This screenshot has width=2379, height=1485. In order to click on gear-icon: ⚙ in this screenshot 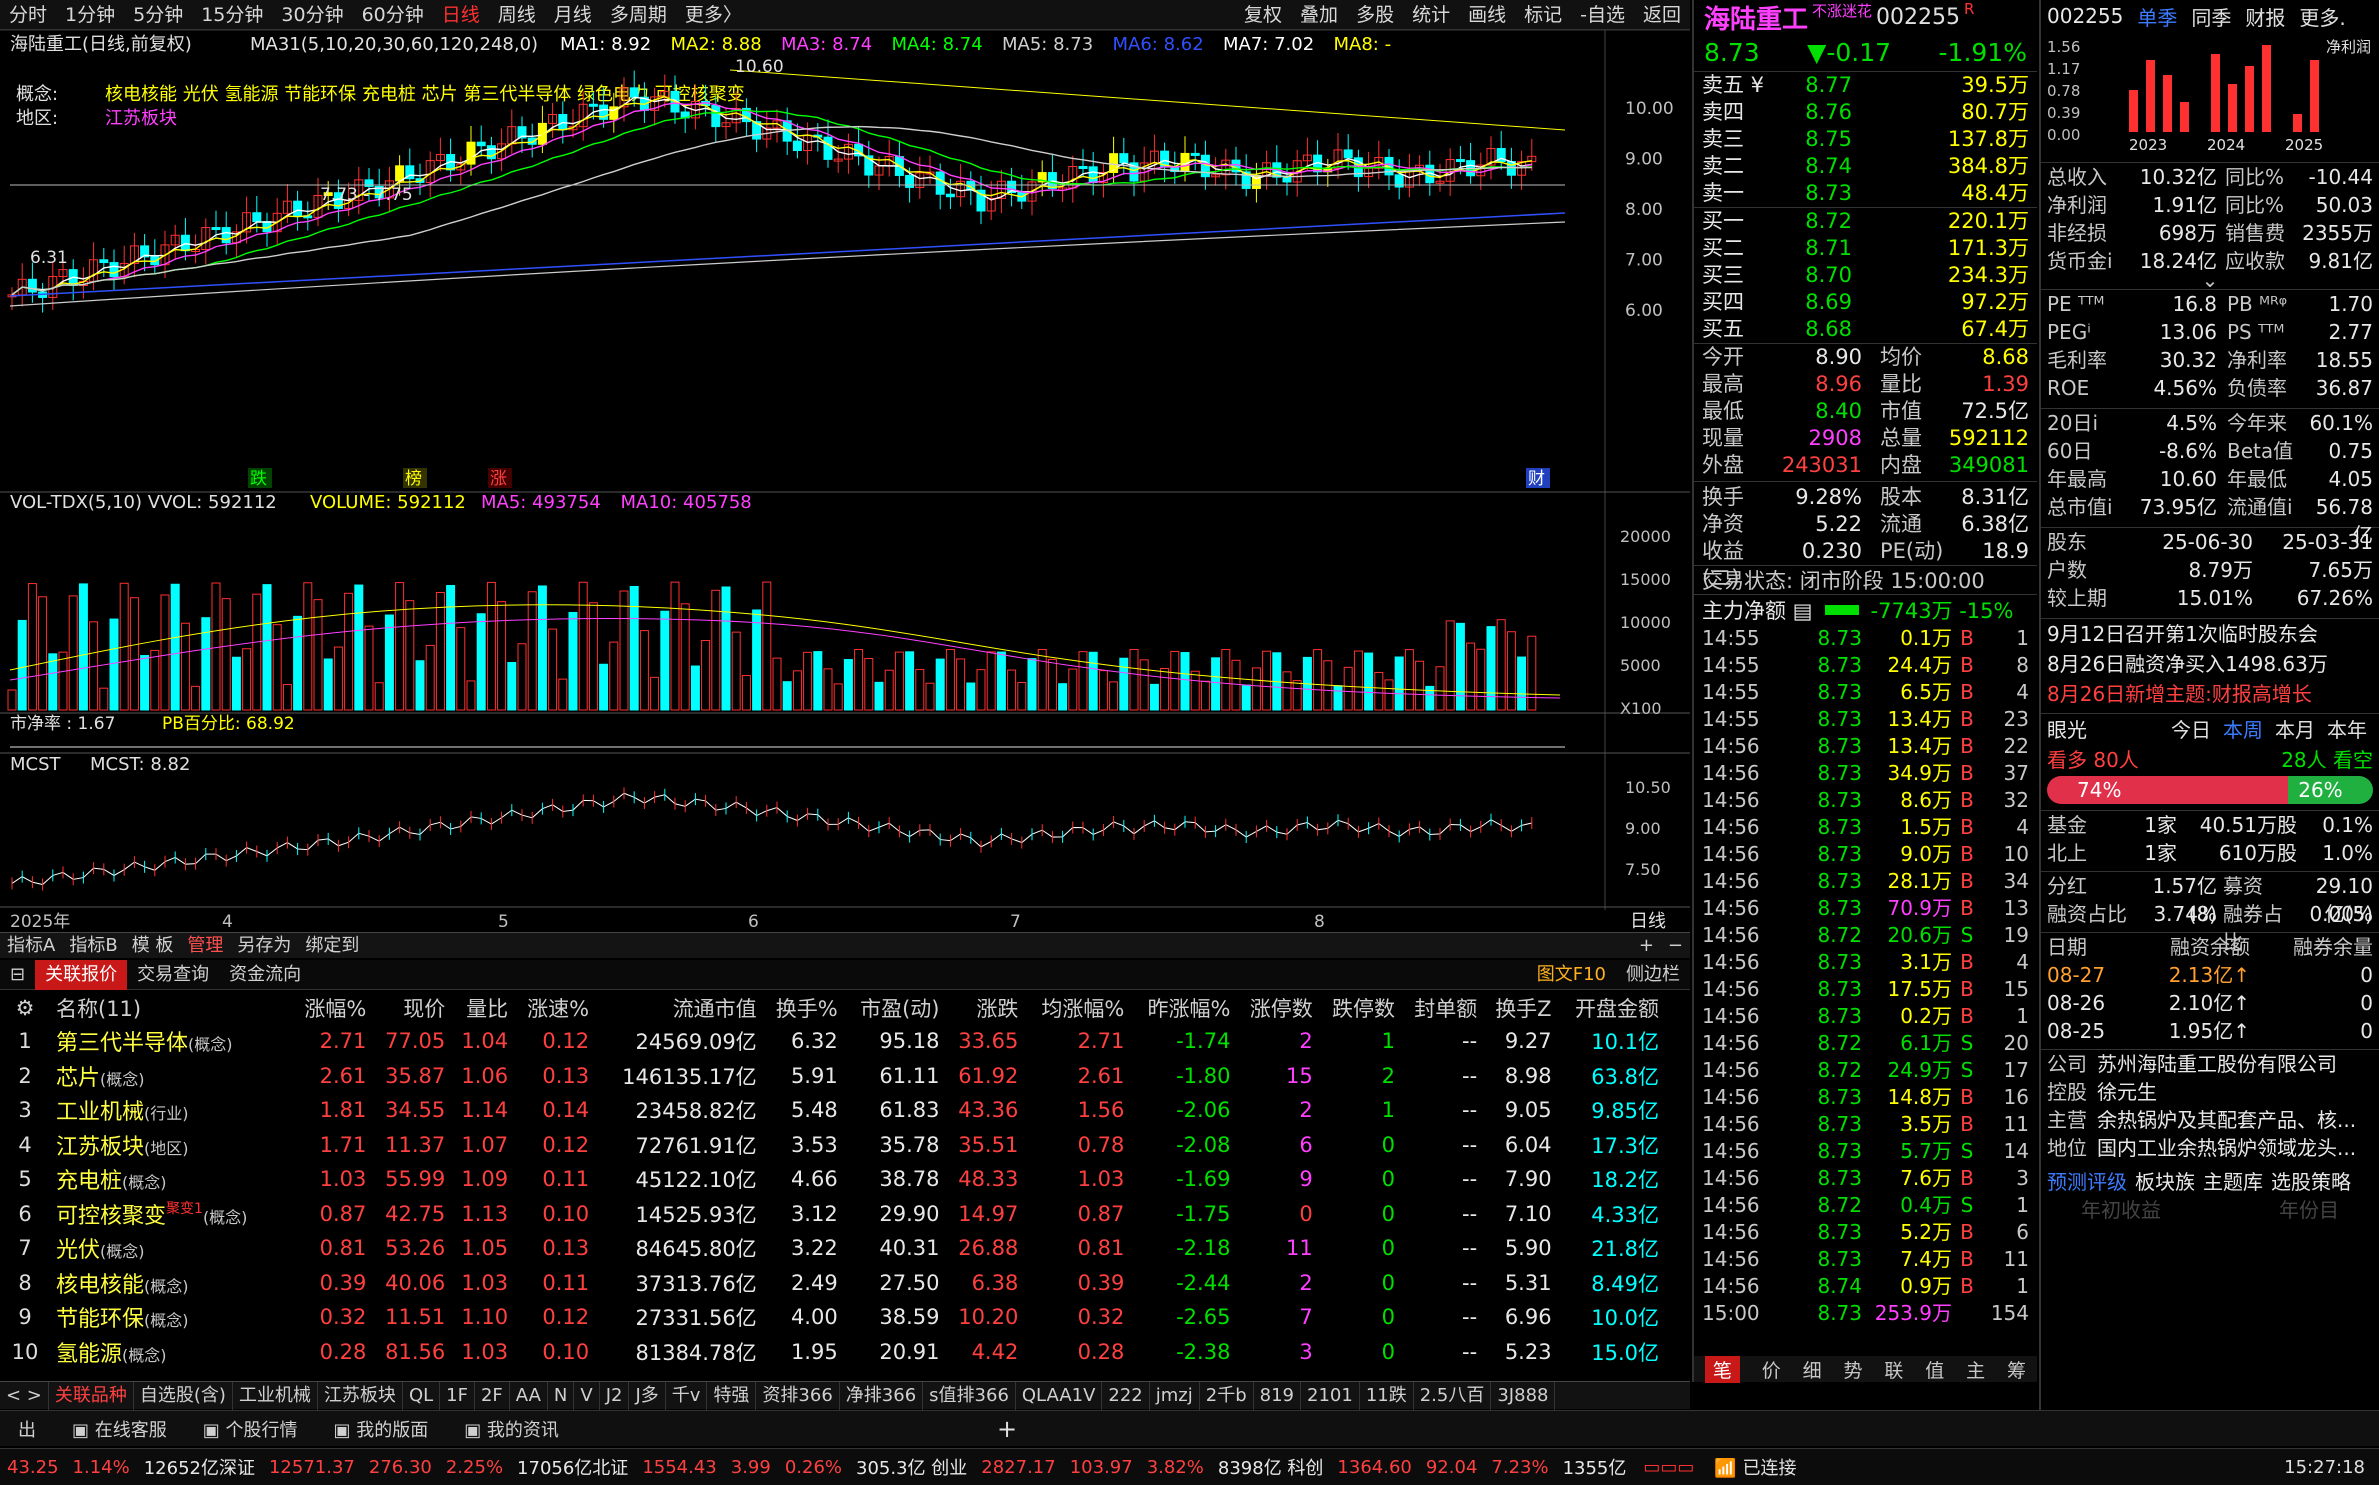, I will do `click(28, 1008)`.